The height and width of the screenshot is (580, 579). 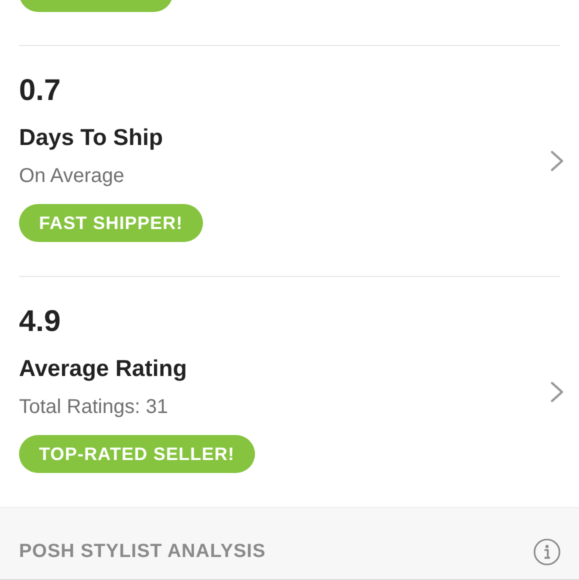 I want to click on stat-title: Days To Ship, so click(x=91, y=137).